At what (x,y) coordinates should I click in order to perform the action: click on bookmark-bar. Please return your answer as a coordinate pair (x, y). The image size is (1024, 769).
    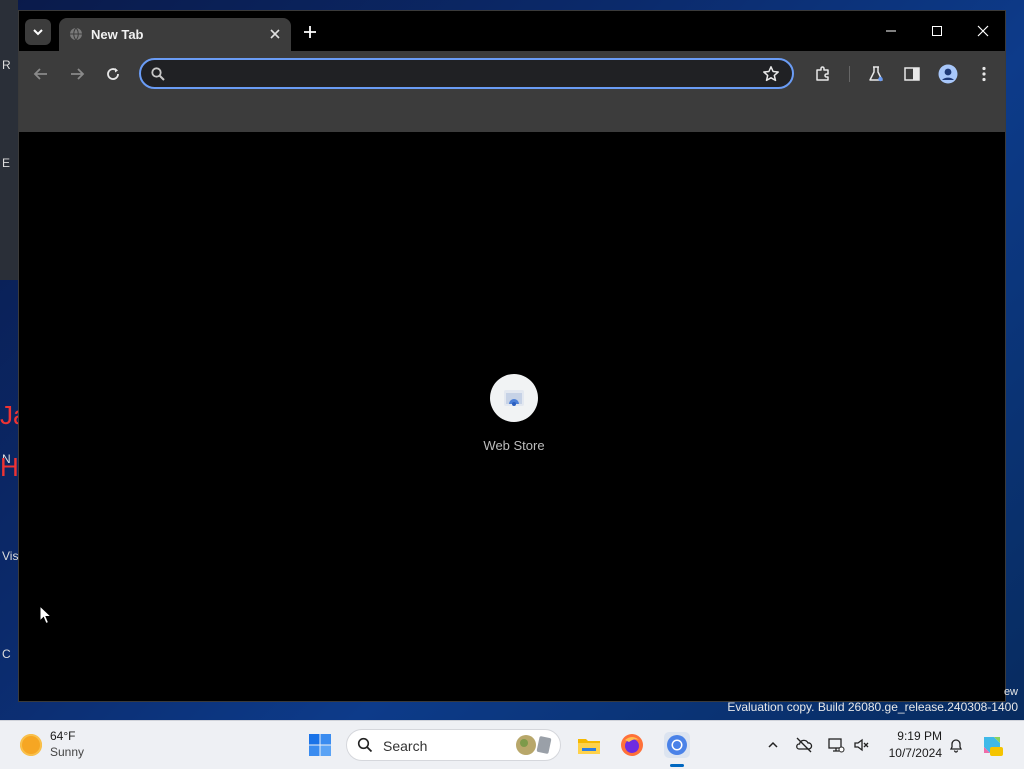
    Looking at the image, I should click on (512, 115).